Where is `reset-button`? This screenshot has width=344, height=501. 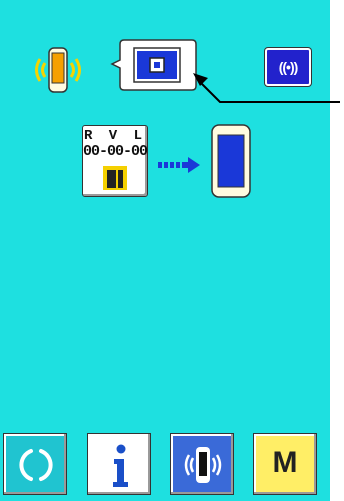
reset-button is located at coordinates (35, 464).